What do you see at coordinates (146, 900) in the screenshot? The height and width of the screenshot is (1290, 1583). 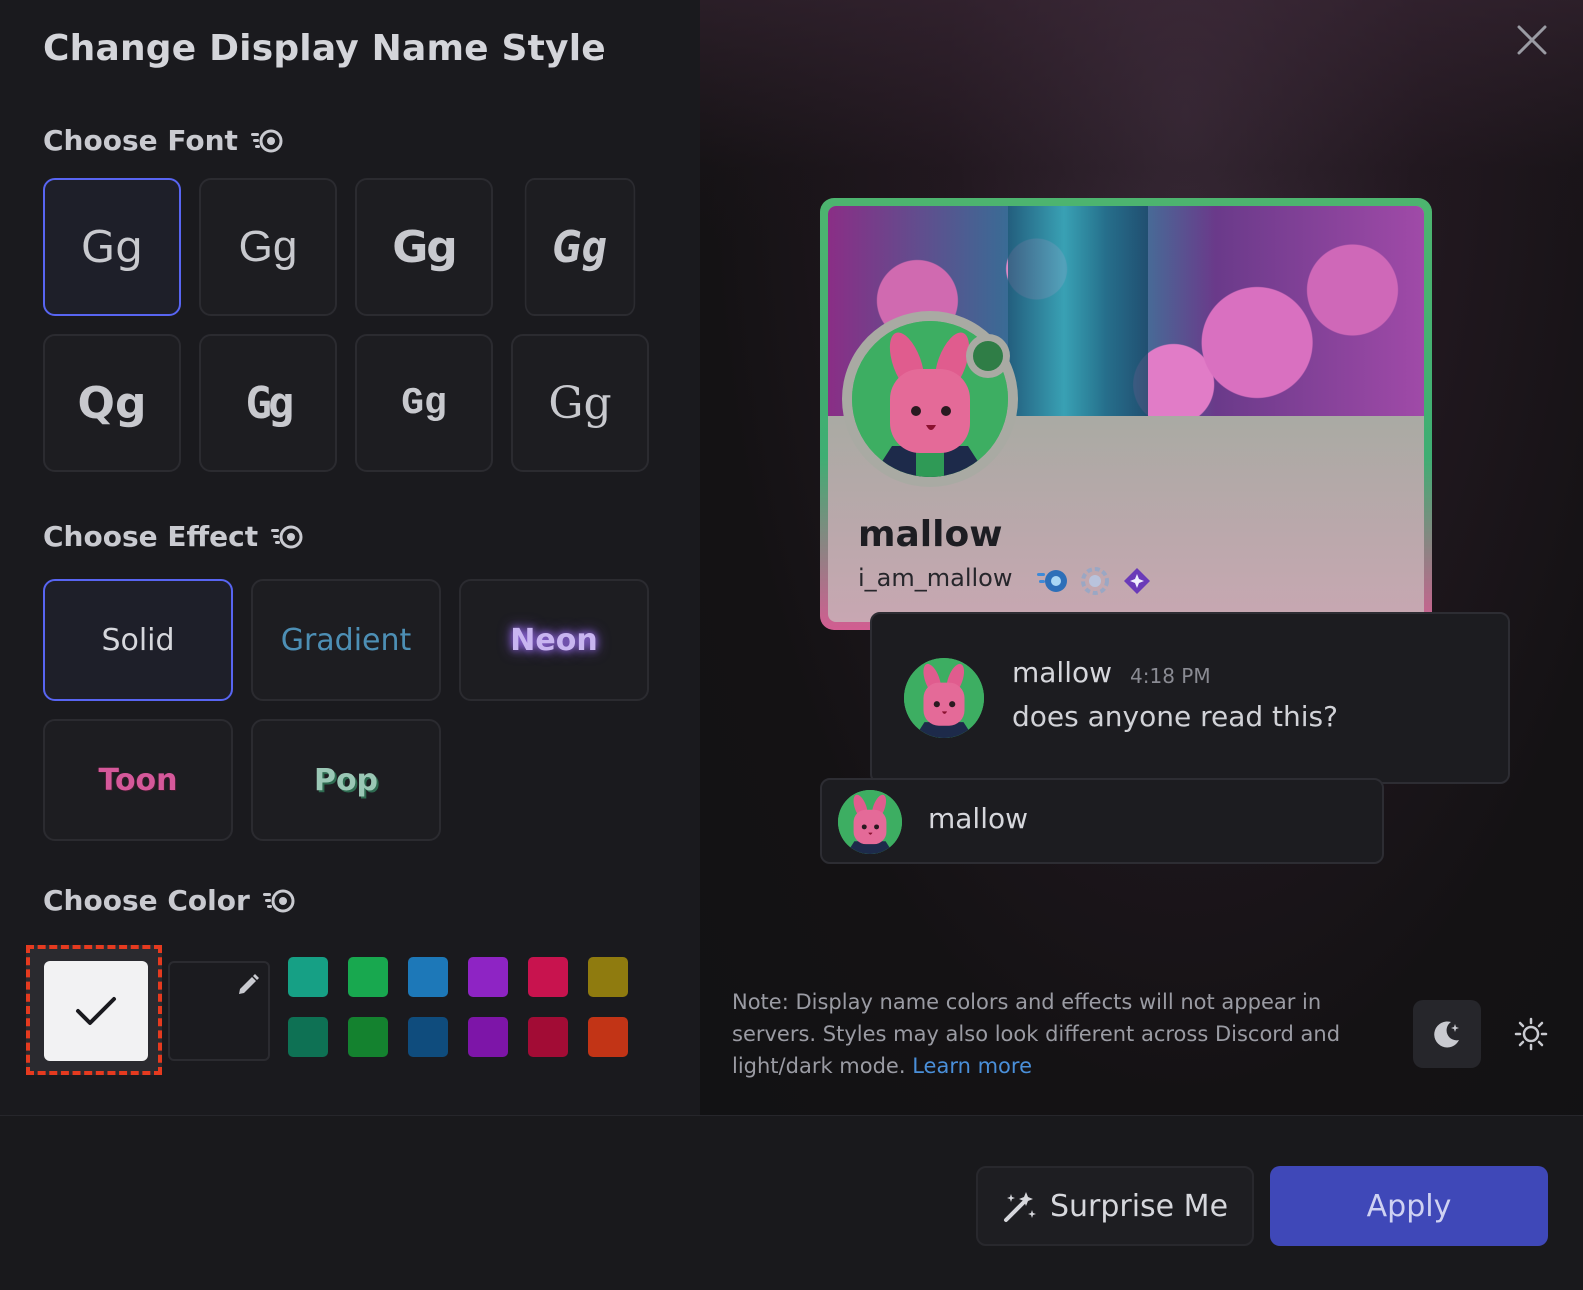 I see `choose-color-label: Choose Color` at bounding box center [146, 900].